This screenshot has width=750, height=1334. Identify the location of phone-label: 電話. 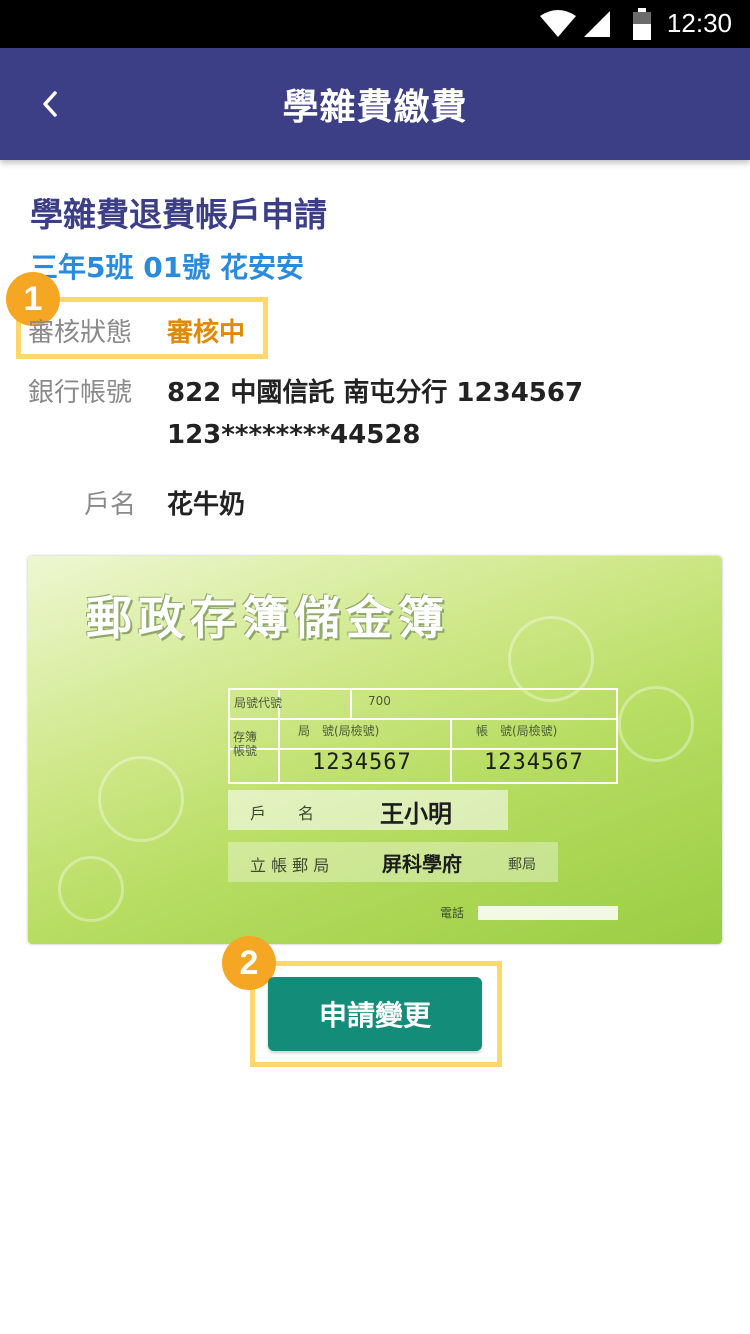
(452, 913).